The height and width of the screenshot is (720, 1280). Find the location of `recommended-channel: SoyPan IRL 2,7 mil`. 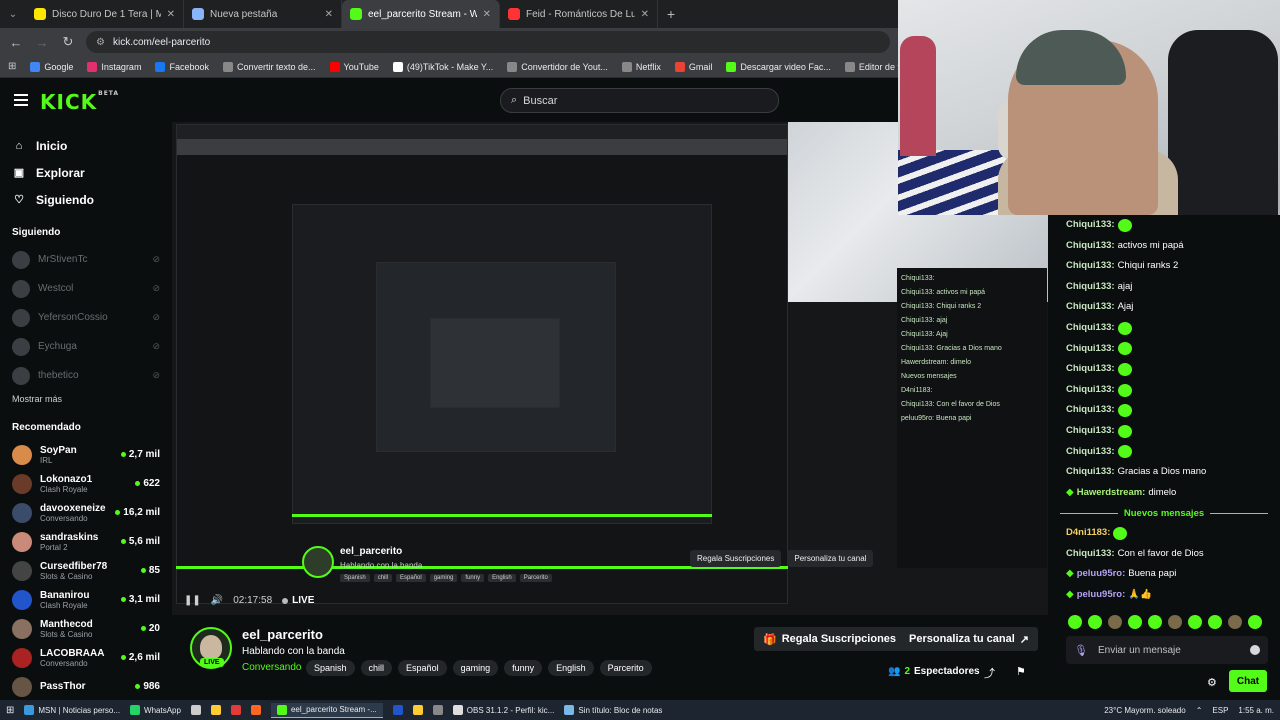

recommended-channel: SoyPan IRL 2,7 mil is located at coordinates (86, 454).